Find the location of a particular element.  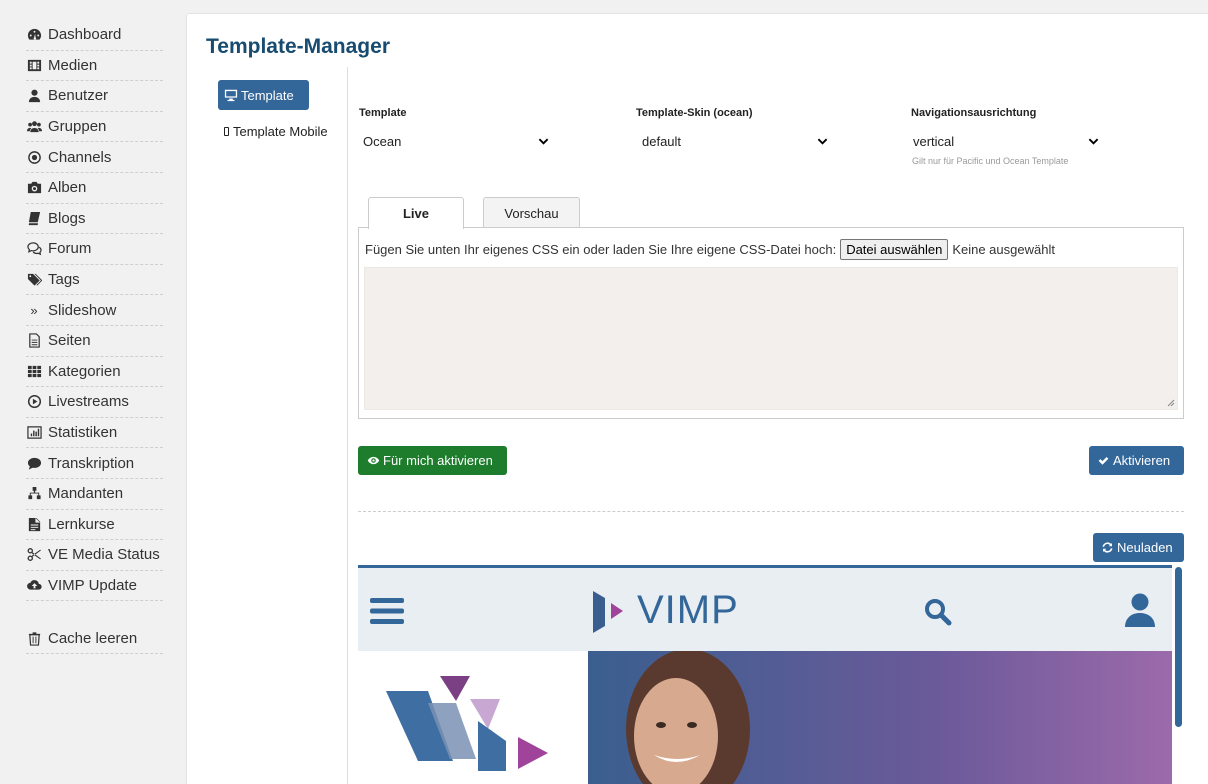

activate-button: Aktivieren is located at coordinates (1136, 460).